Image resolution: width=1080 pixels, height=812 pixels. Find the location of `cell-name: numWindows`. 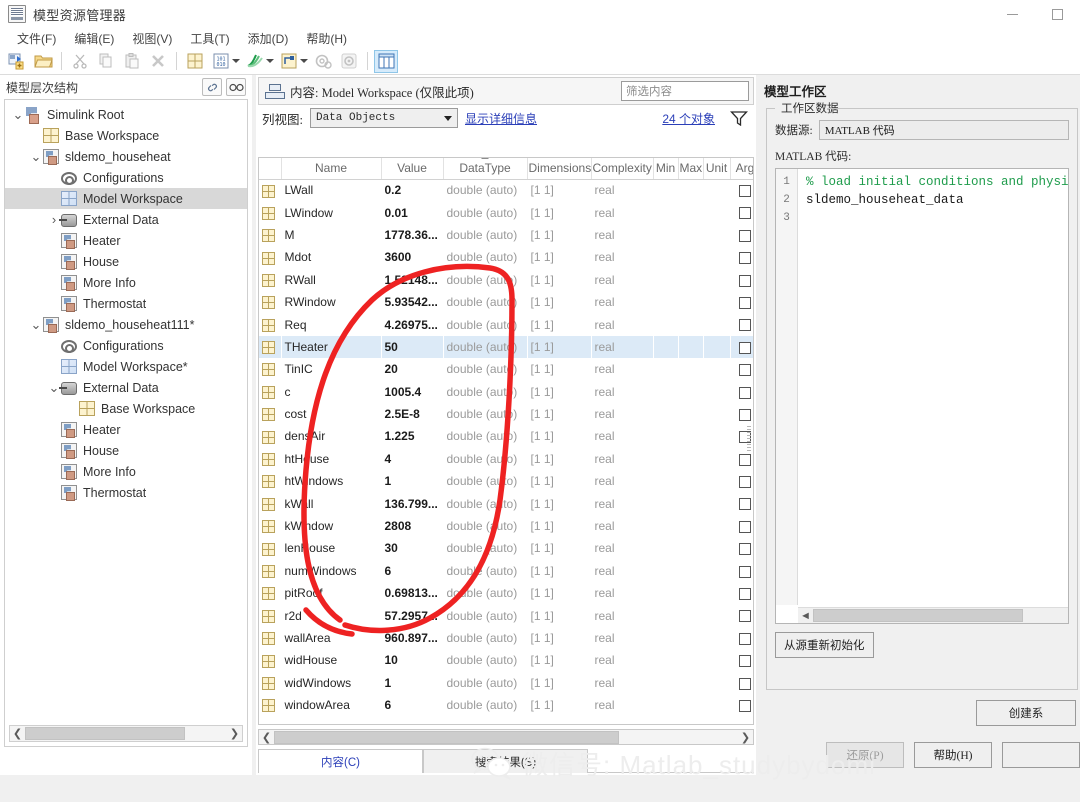

cell-name: numWindows is located at coordinates (331, 571).